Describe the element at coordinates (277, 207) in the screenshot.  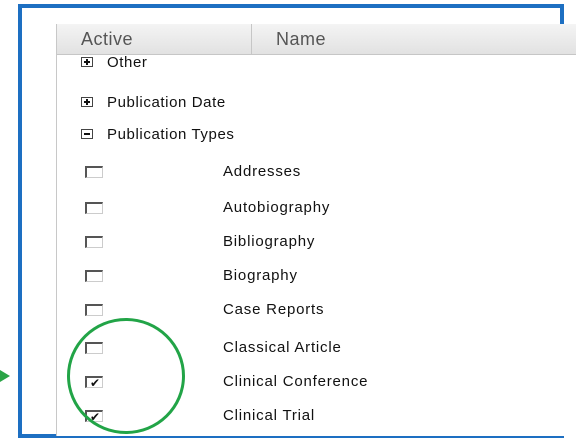
I see `item-label: Autobiography` at that location.